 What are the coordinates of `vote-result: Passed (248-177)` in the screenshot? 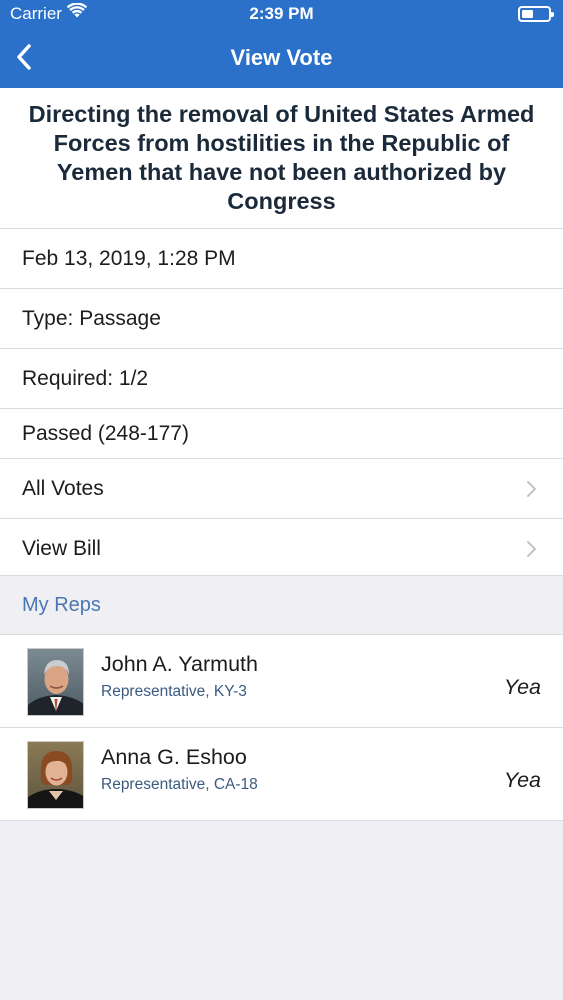 It's located at (281, 434).